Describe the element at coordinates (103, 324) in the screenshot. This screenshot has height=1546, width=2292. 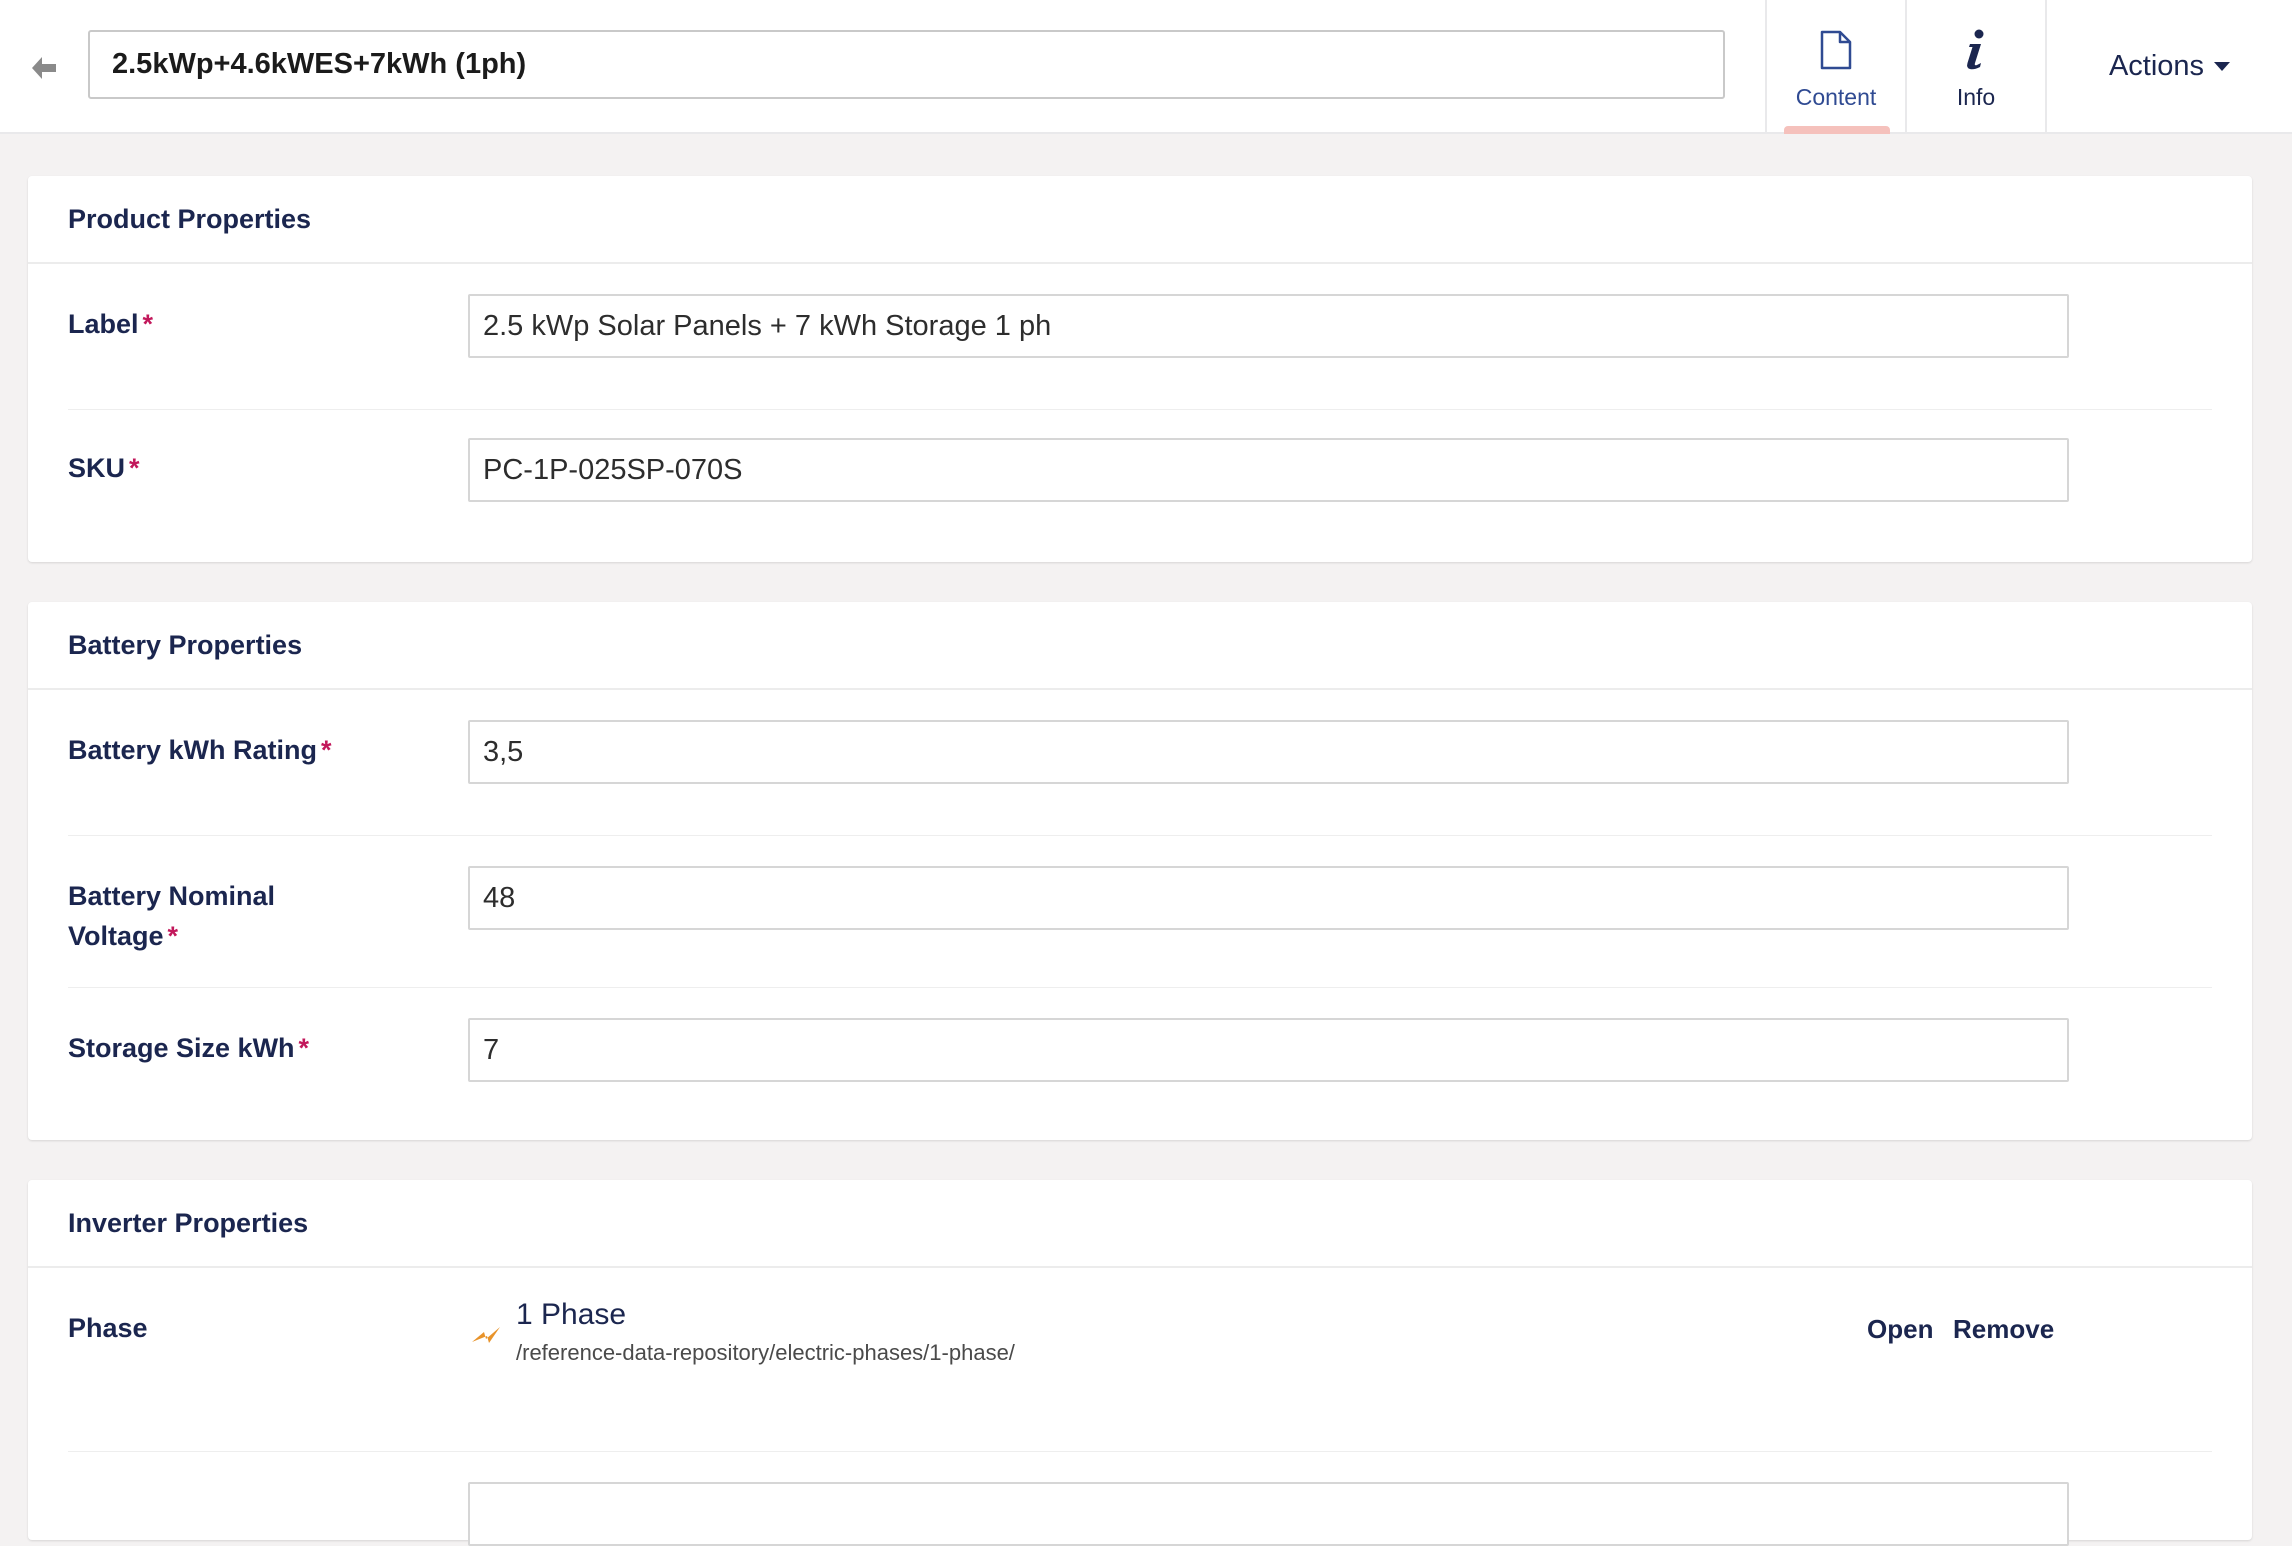
I see `field-label-text: Label` at that location.